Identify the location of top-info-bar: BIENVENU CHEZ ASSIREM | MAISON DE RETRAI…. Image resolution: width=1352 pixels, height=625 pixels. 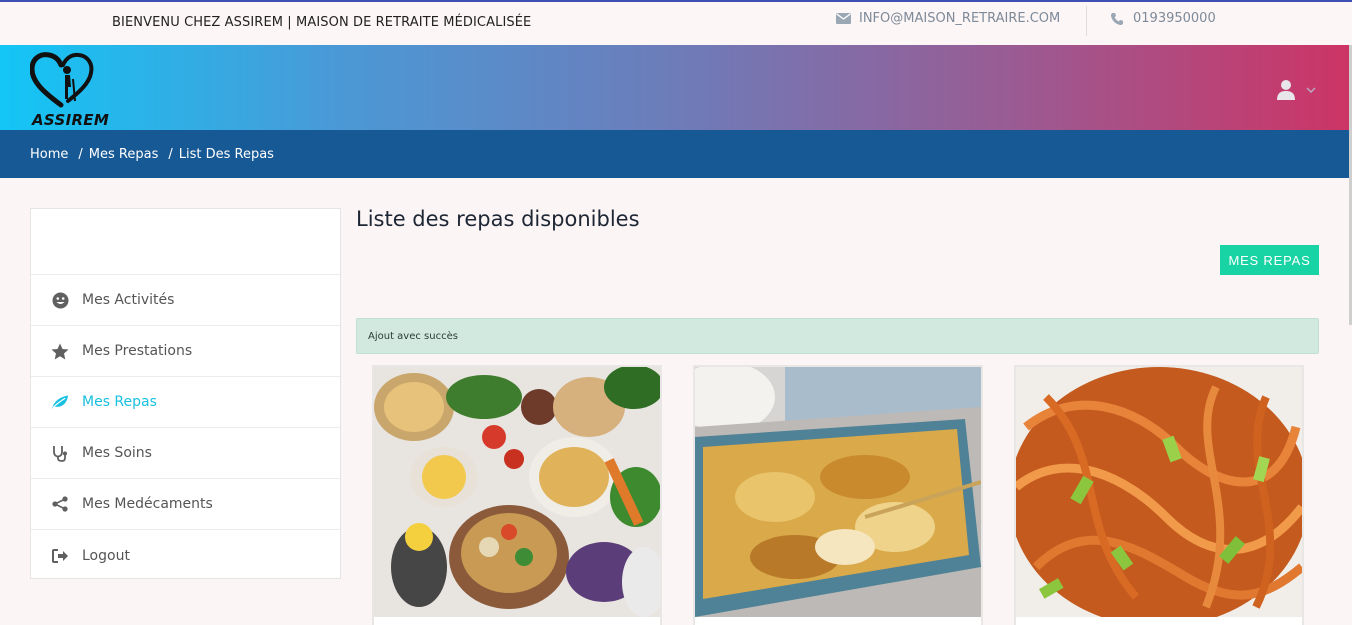
(676, 23).